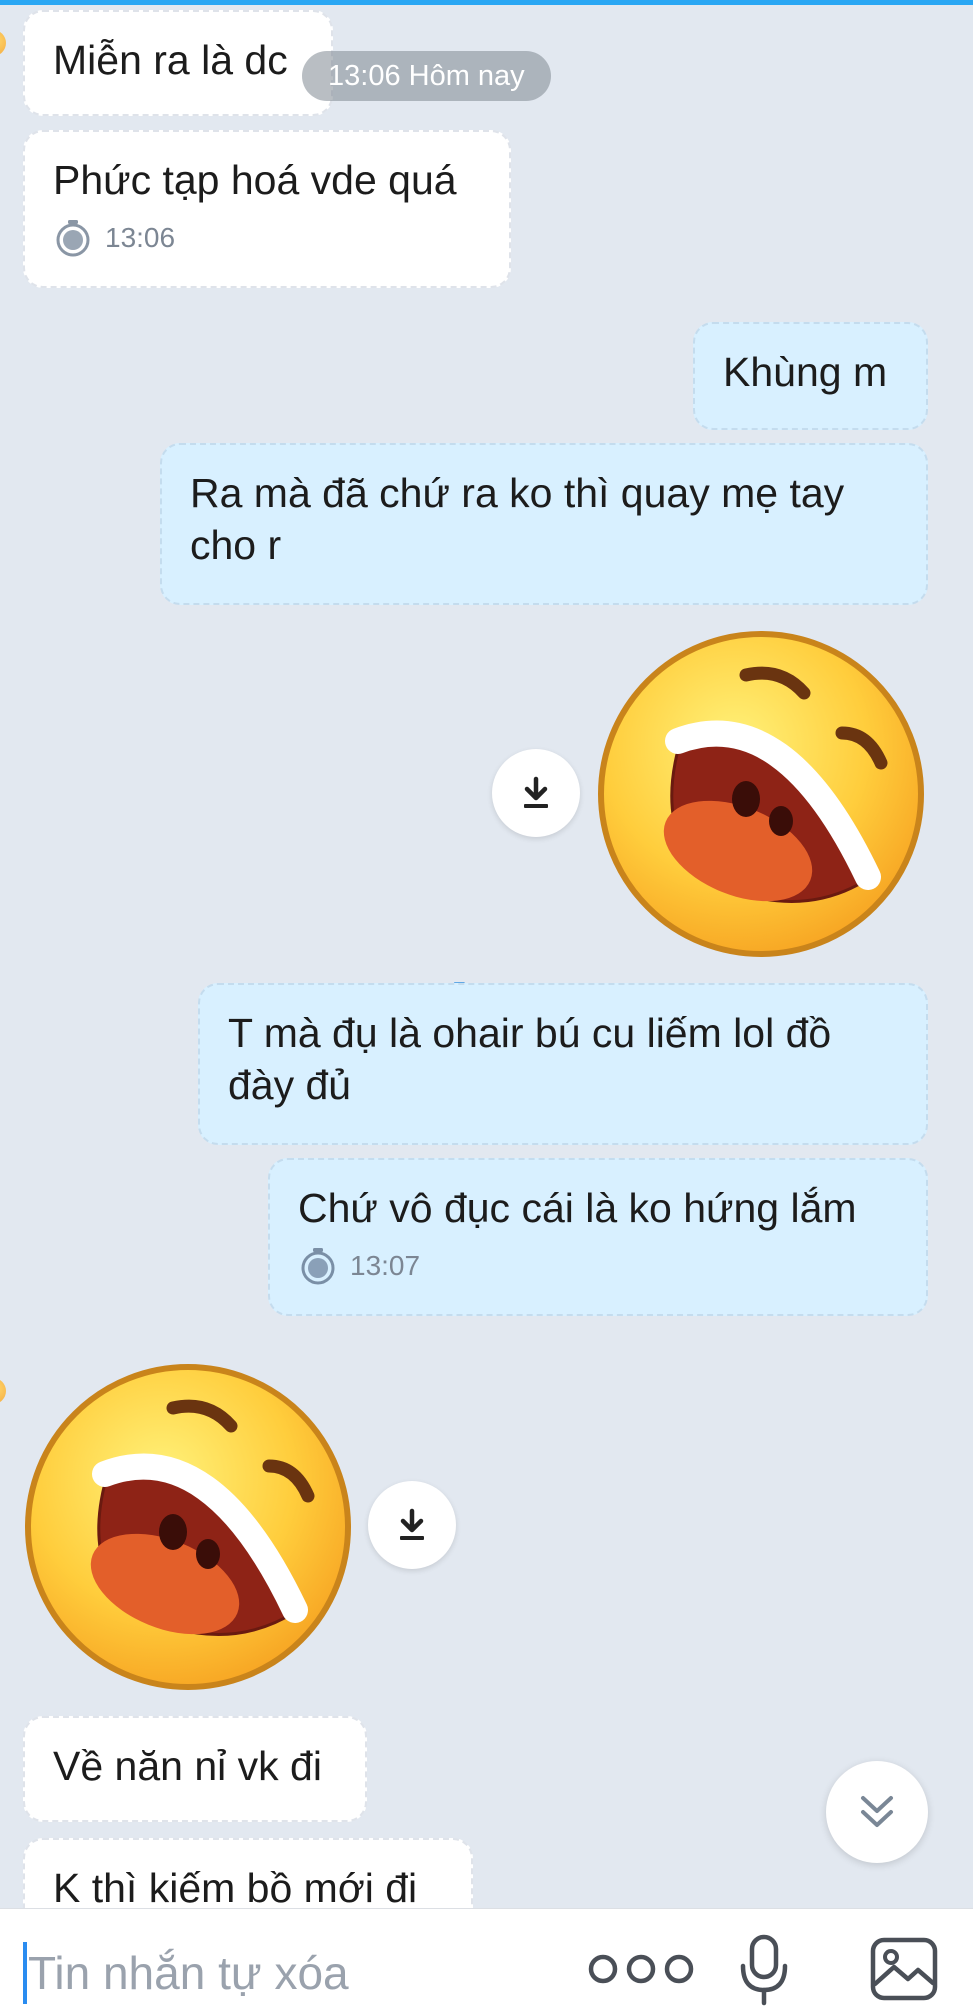  Describe the element at coordinates (805, 372) in the screenshot. I see `message-text: Khùng m` at that location.